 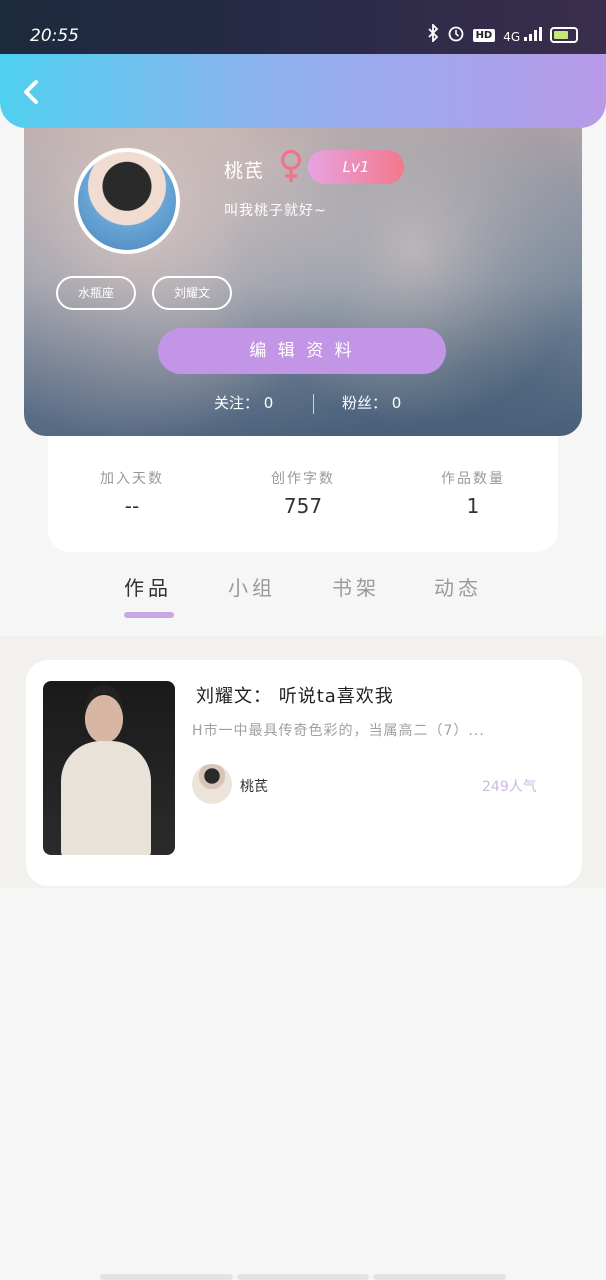 I want to click on hd-badge: HD, so click(x=484, y=35).